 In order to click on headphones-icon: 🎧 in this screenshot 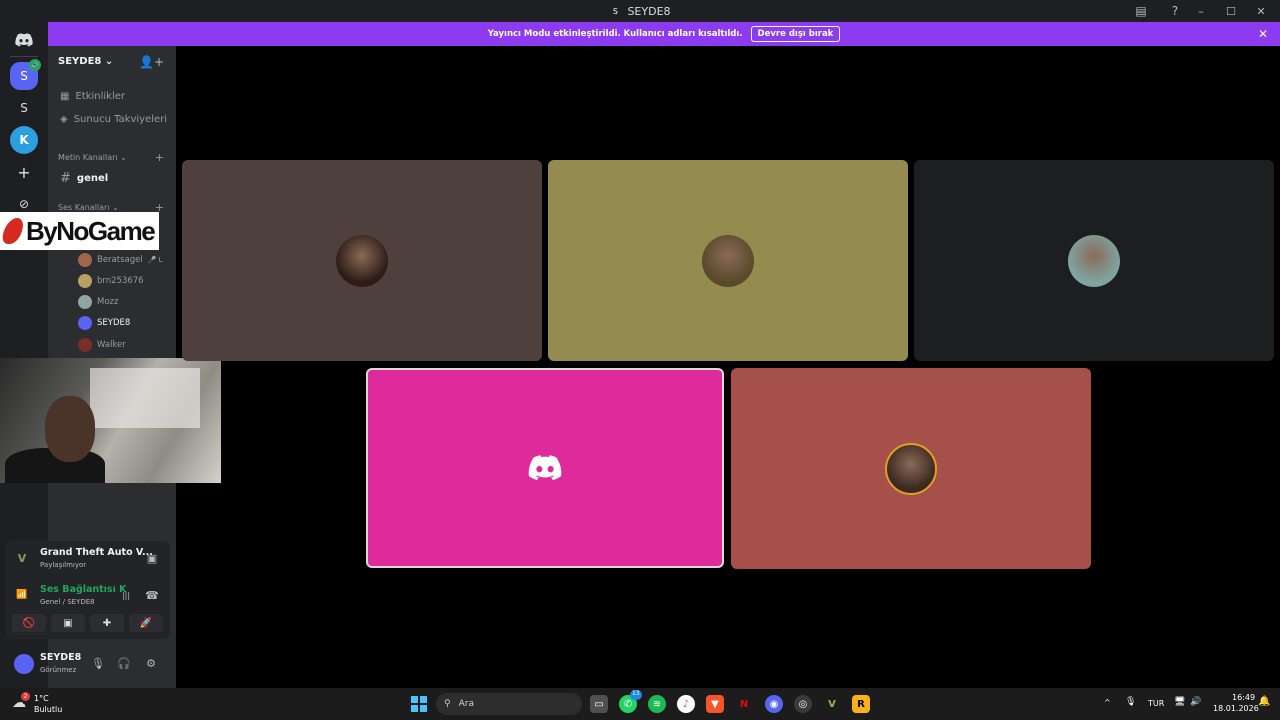, I will do `click(124, 663)`.